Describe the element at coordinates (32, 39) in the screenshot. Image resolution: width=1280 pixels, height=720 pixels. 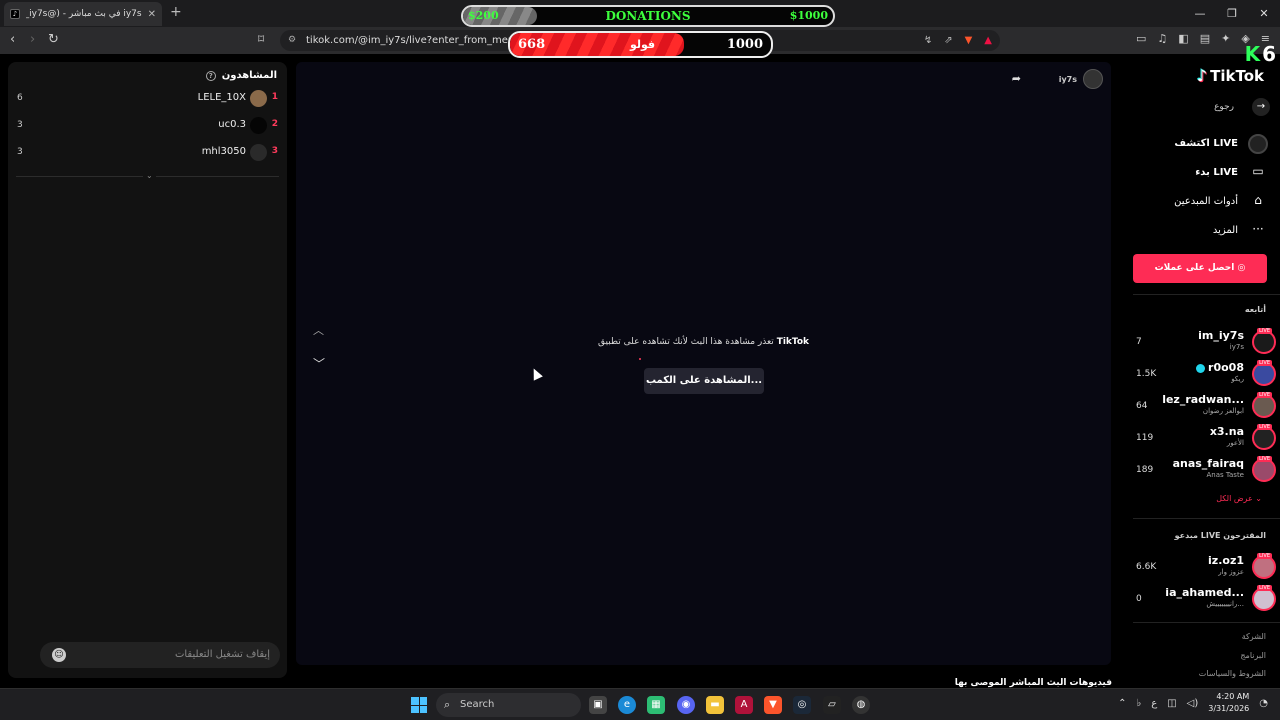
I see `forward-icon: ›` at that location.